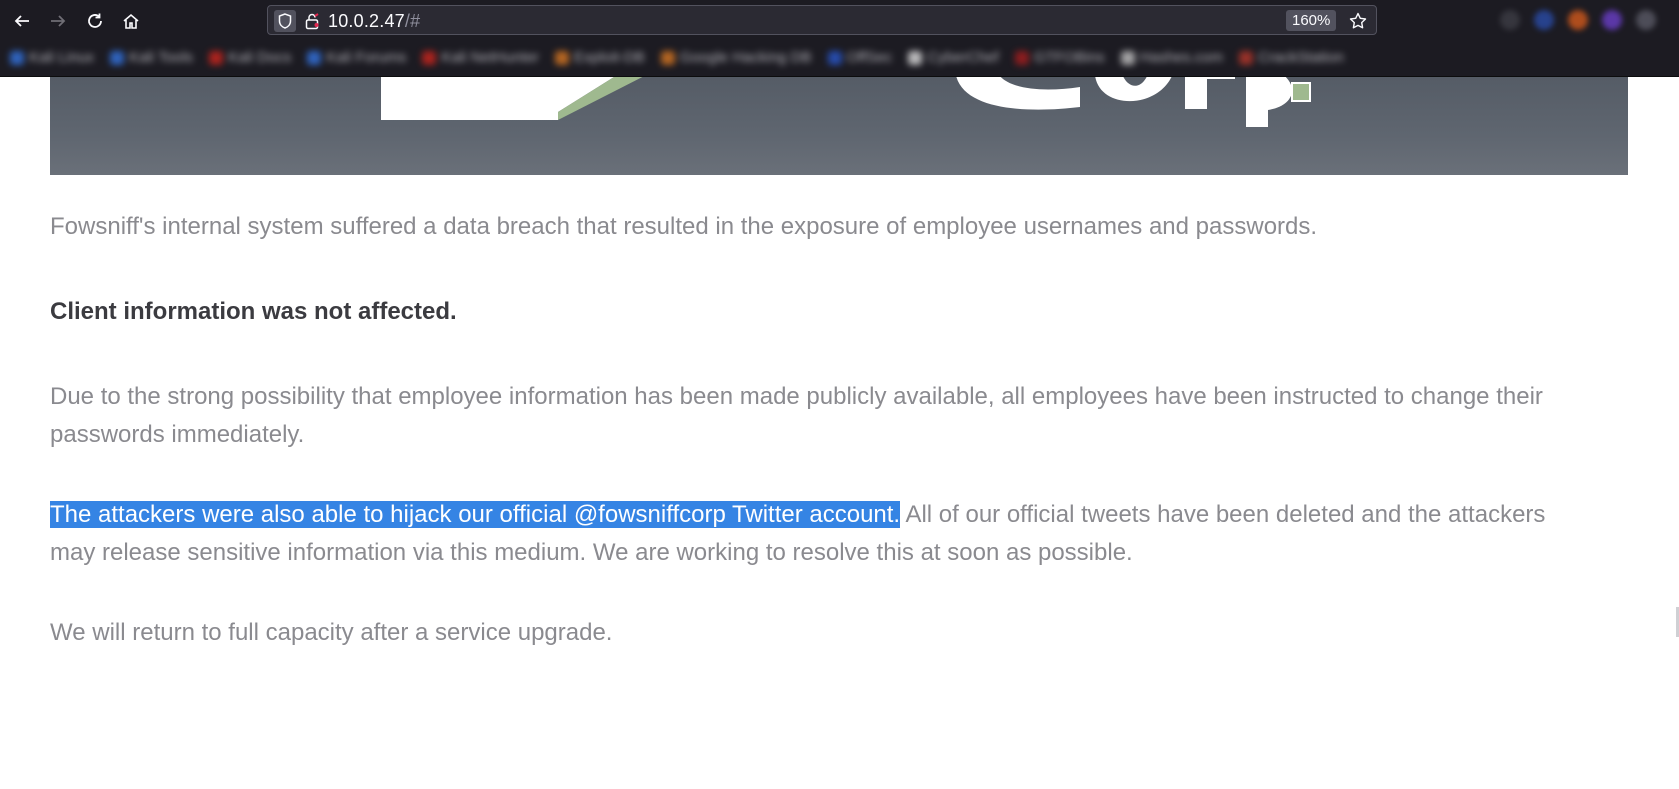 The image size is (1679, 789). I want to click on arrow-left-icon, so click(21, 21).